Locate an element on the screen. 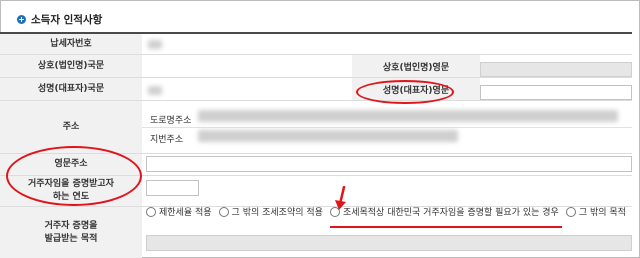  sub-divider is located at coordinates (387, 127).